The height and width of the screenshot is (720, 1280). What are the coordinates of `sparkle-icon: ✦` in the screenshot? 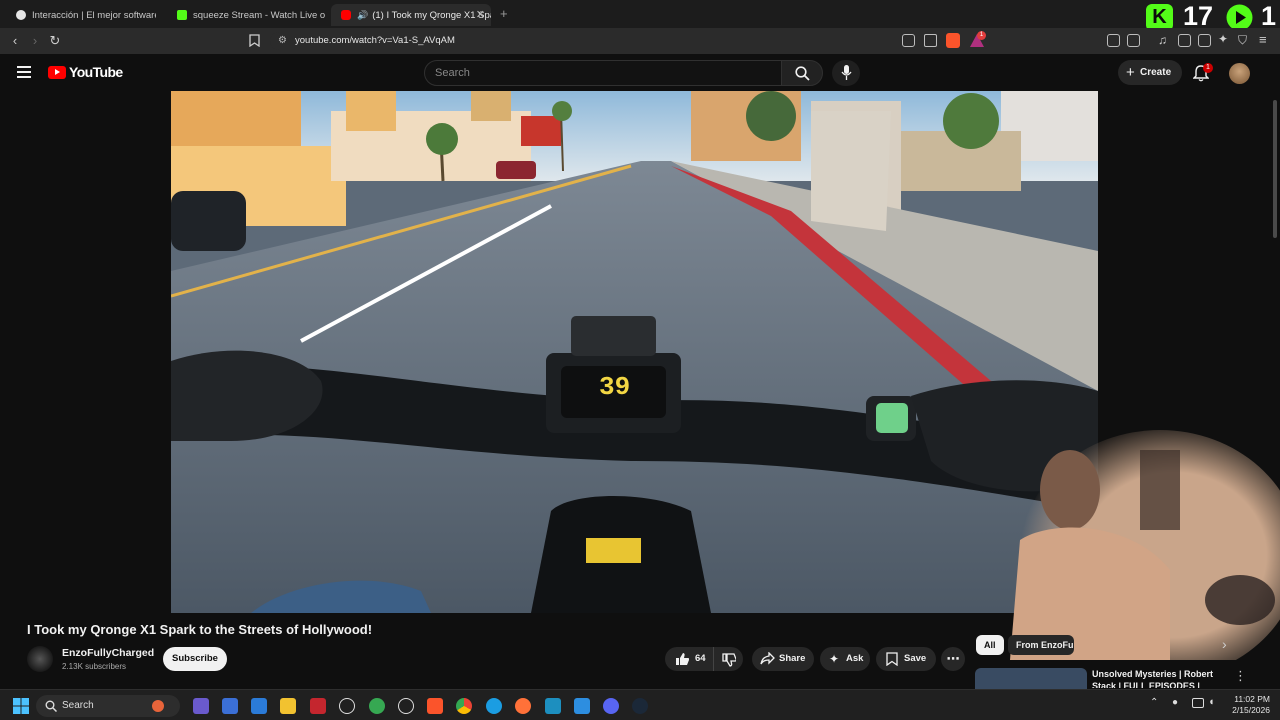 It's located at (834, 659).